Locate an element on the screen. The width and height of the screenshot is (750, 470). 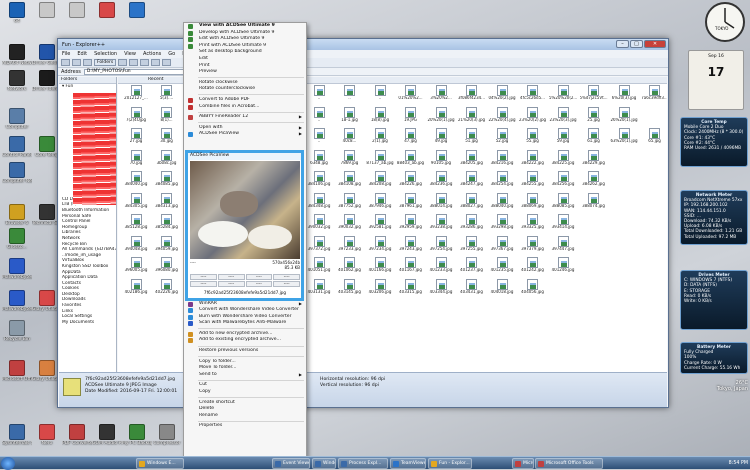
menu-item: Copy is located at coordinates (245, 392).